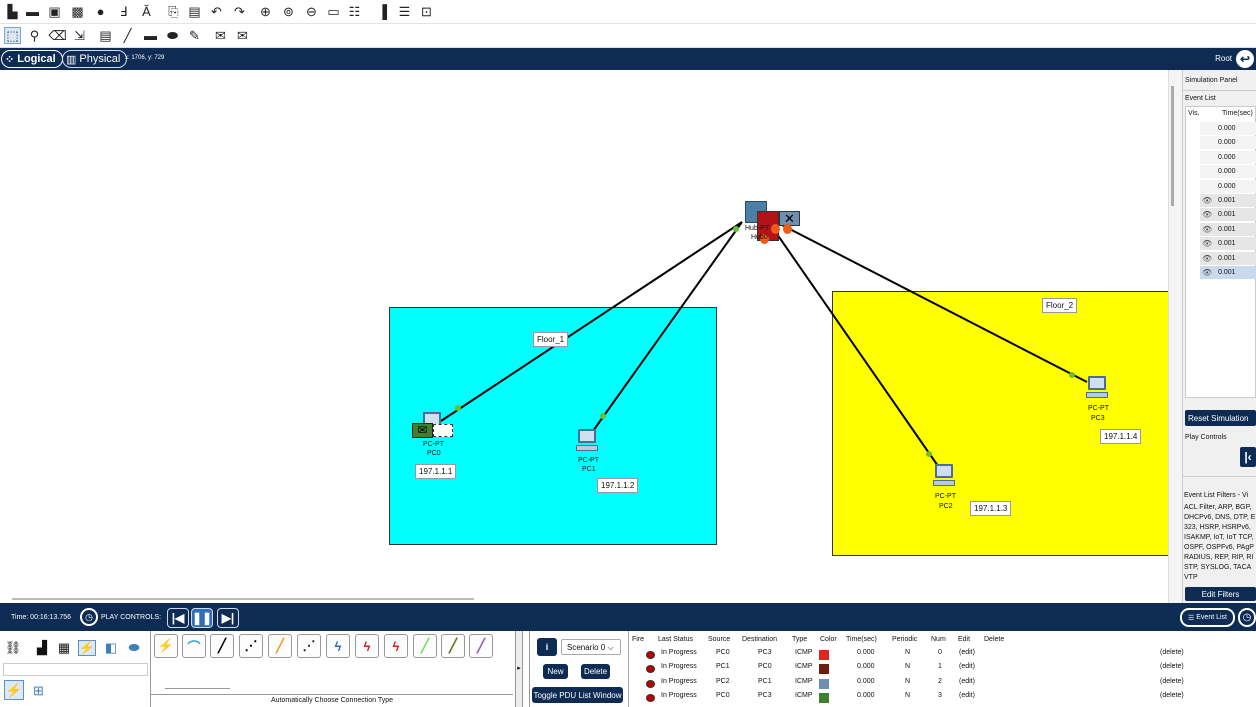 The height and width of the screenshot is (707, 1256). I want to click on pdu-col-header: Last Status, so click(675, 639).